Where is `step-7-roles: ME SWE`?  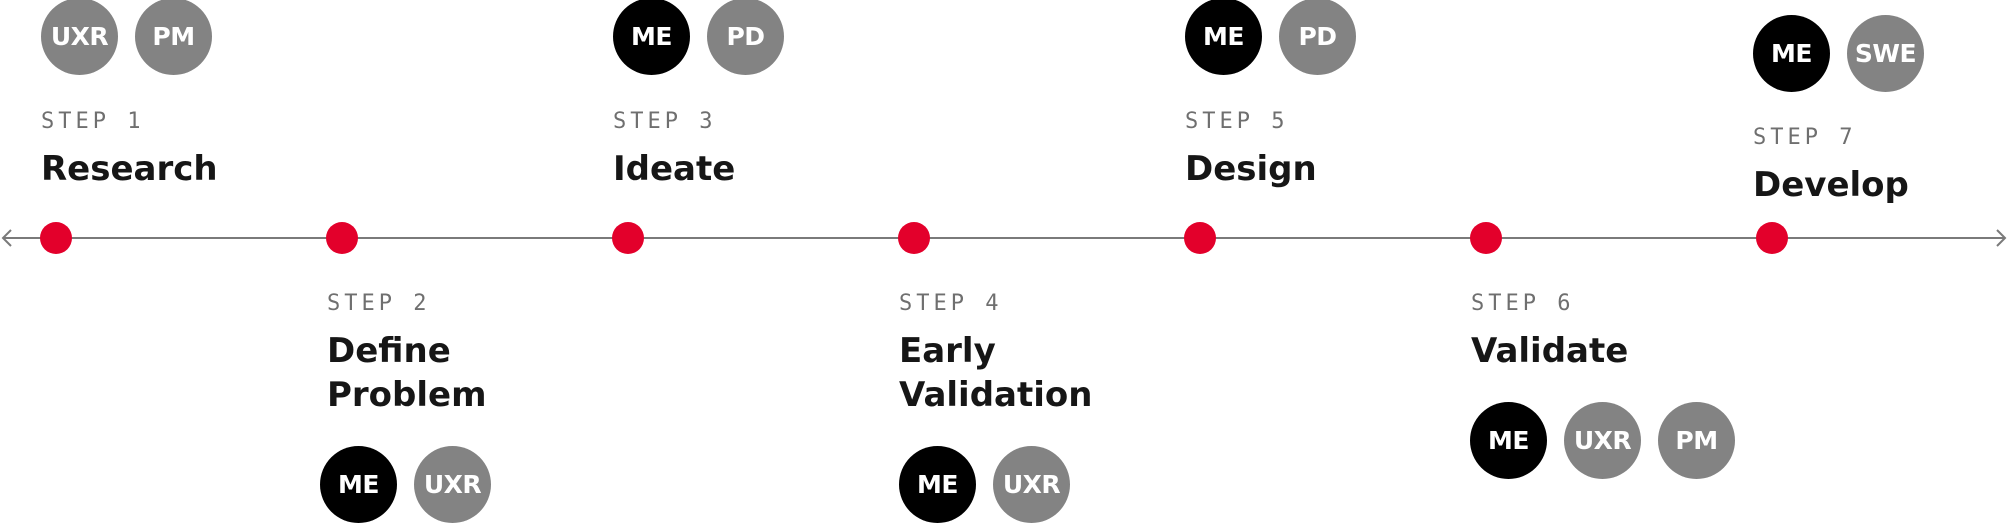
step-7-roles: ME SWE is located at coordinates (1838, 53).